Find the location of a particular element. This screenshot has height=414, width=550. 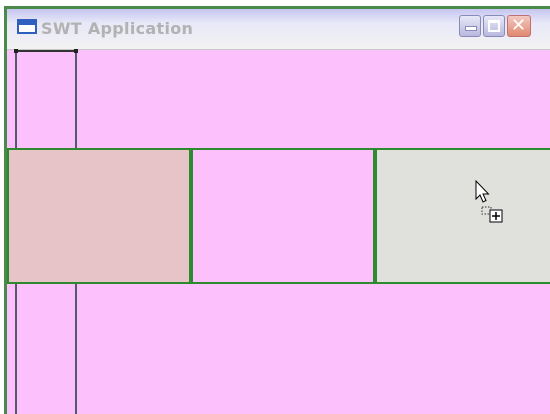

window-title: SWT Application is located at coordinates (117, 28).